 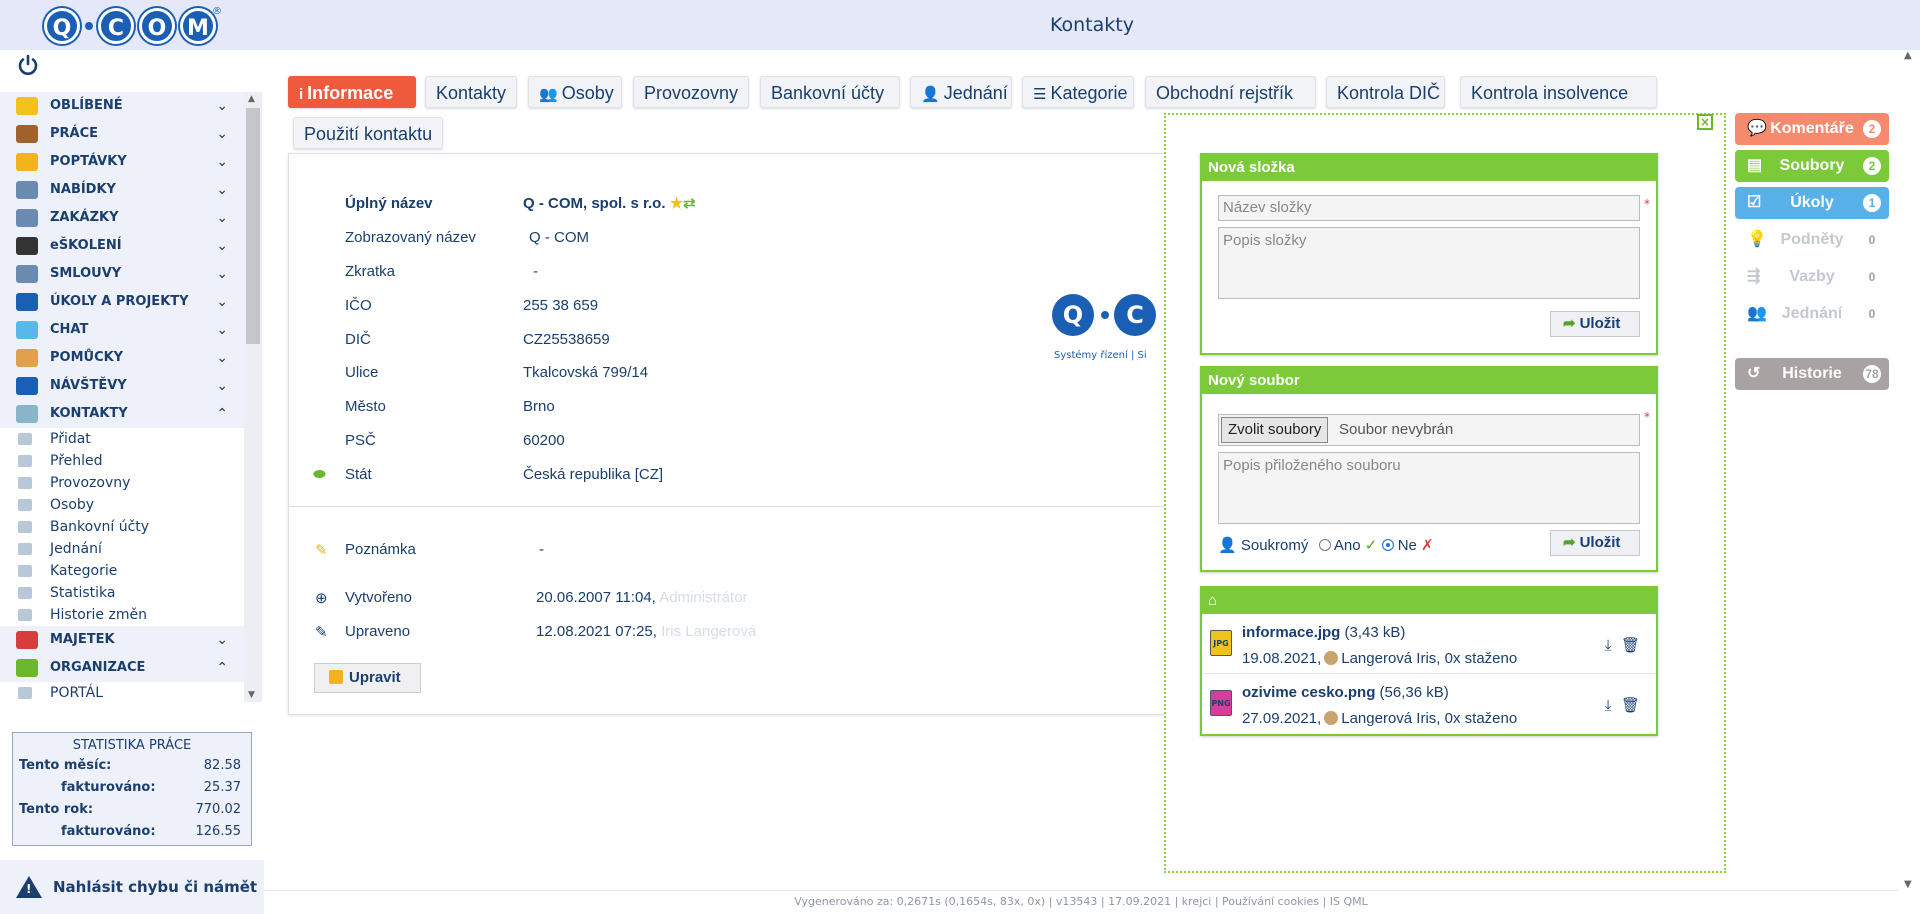 What do you see at coordinates (84, 217) in the screenshot?
I see `sidebar-item-label: ZAKÁZKY` at bounding box center [84, 217].